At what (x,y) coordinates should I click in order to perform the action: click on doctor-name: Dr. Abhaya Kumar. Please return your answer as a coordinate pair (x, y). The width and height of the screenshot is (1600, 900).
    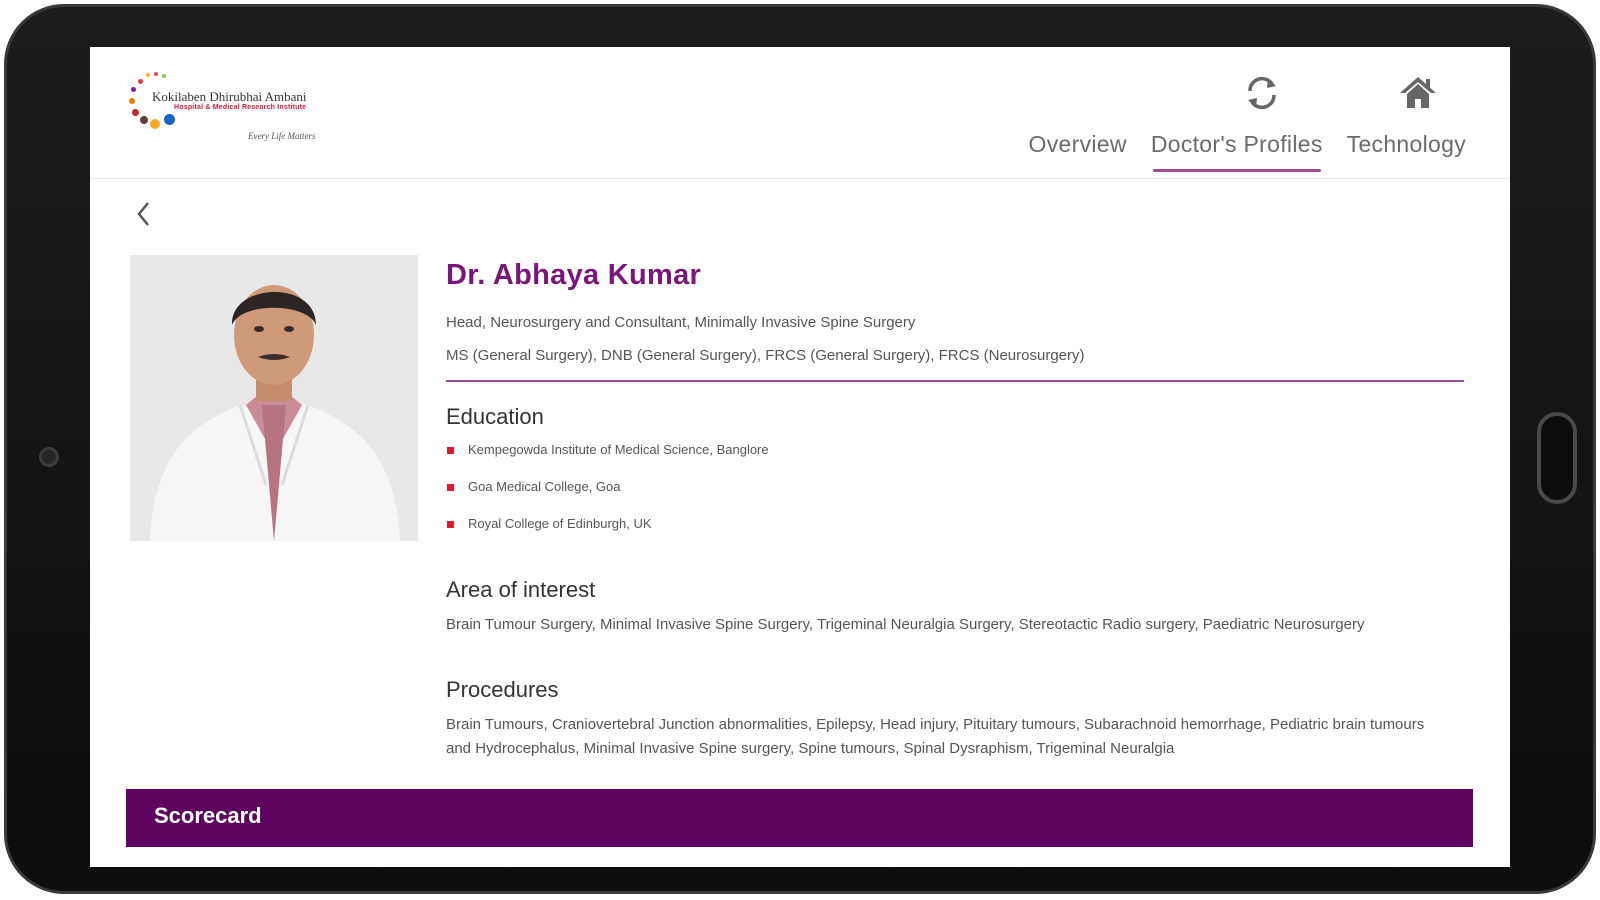
    Looking at the image, I should click on (574, 275).